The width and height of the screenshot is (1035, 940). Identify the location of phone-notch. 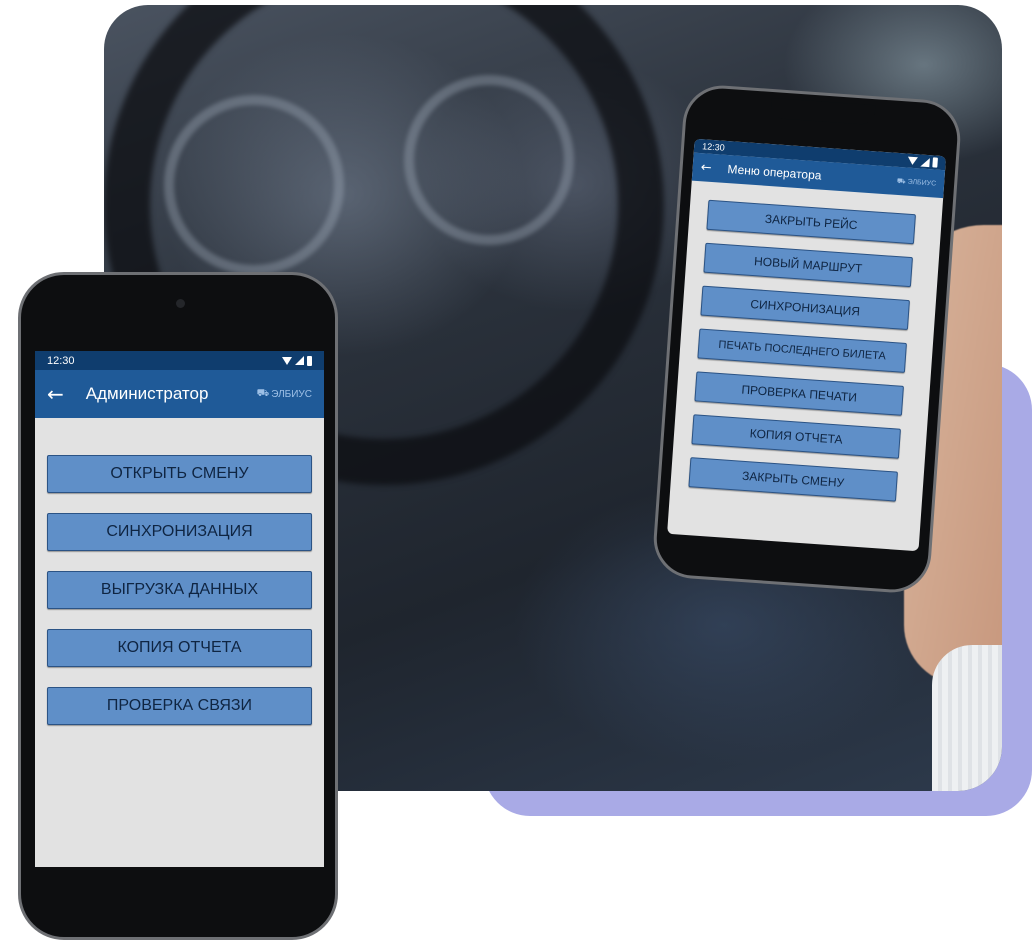
(823, 111).